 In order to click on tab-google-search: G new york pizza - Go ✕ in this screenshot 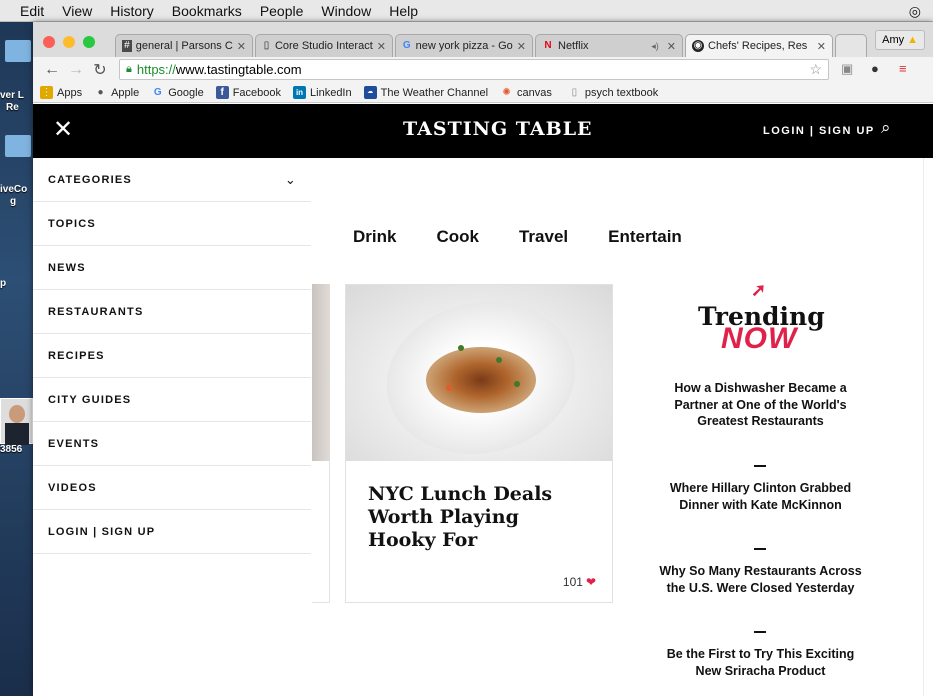, I will do `click(464, 45)`.